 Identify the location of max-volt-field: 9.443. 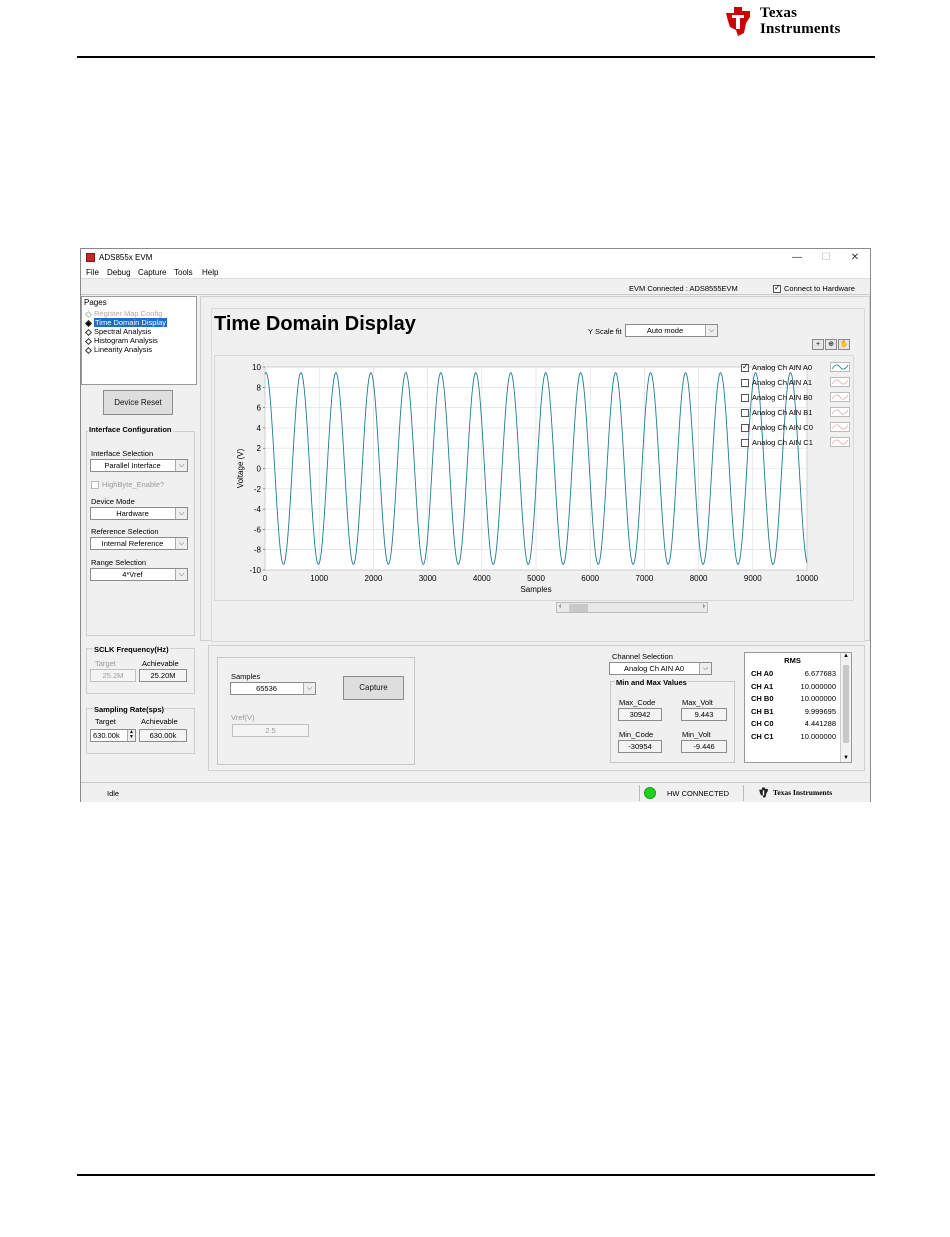
(704, 714).